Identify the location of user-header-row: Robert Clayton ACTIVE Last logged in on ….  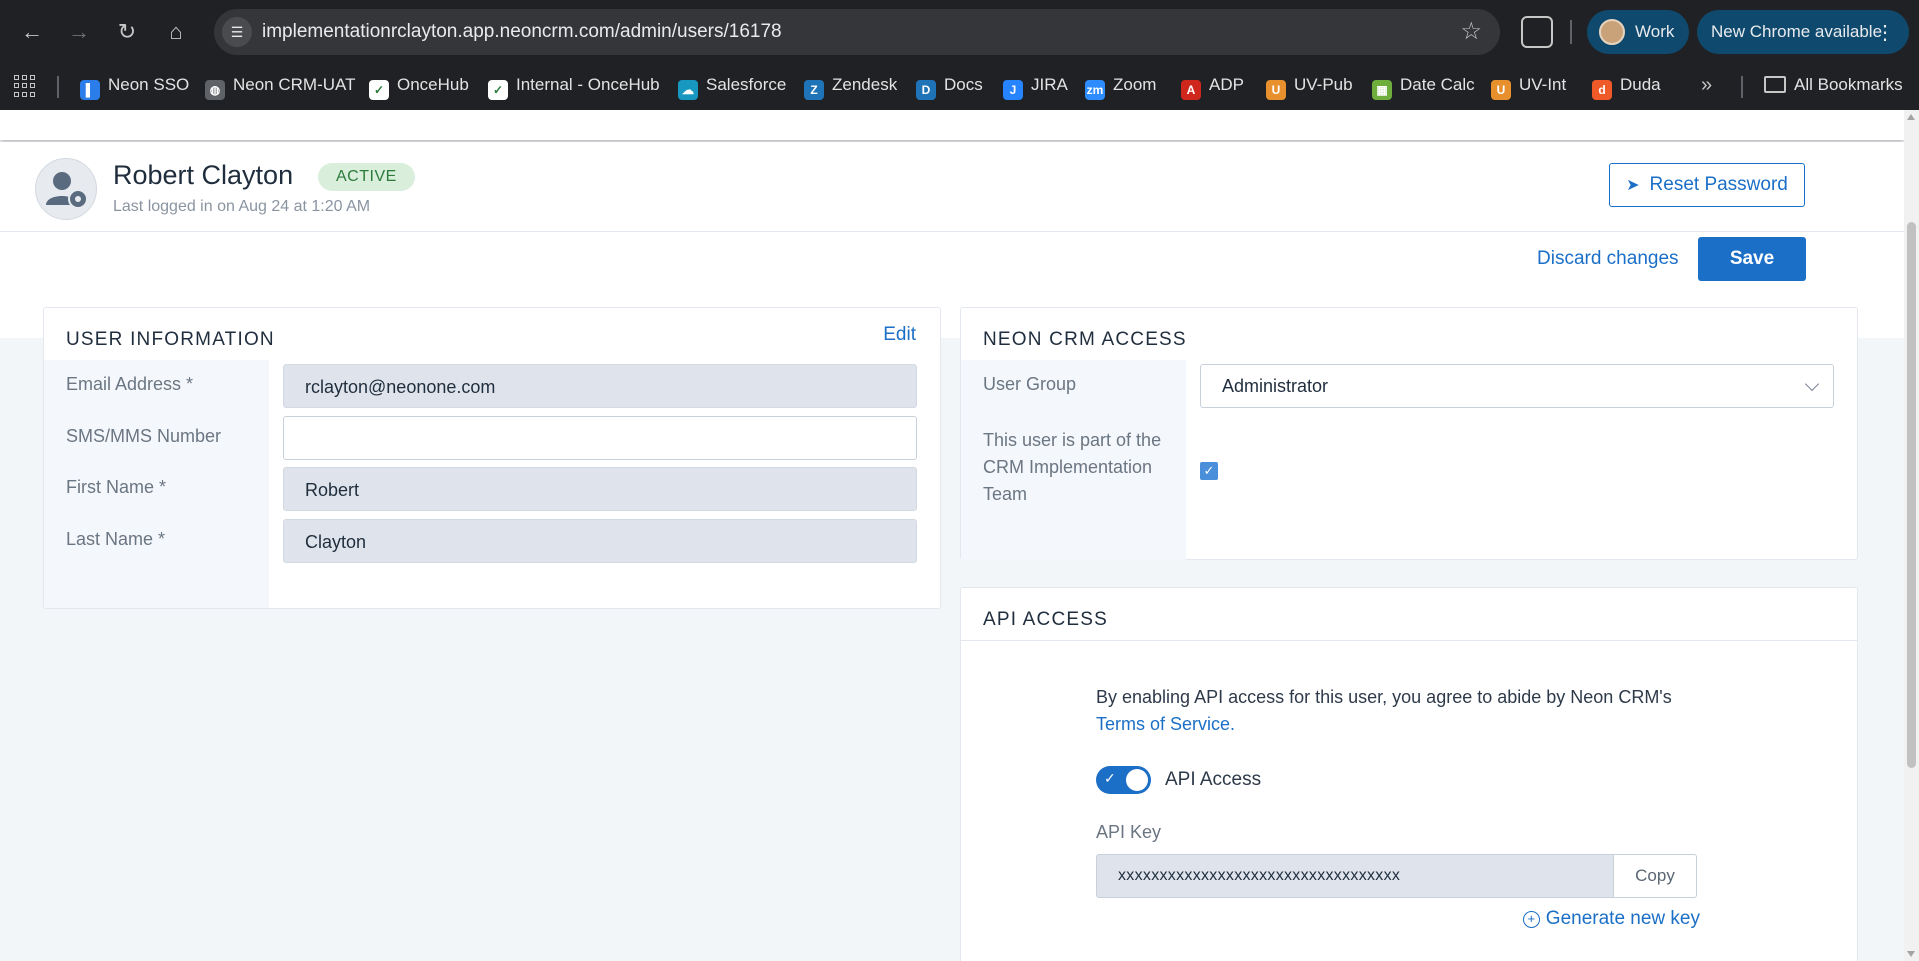
(952, 187).